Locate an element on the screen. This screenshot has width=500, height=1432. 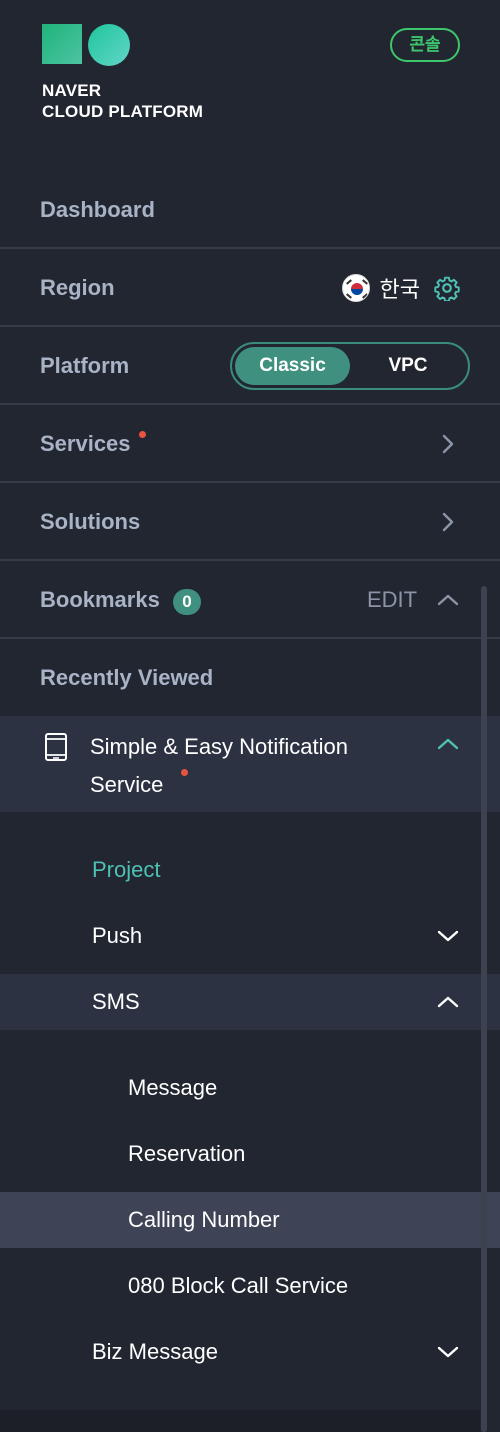
mobile-device-icon is located at coordinates (56, 747).